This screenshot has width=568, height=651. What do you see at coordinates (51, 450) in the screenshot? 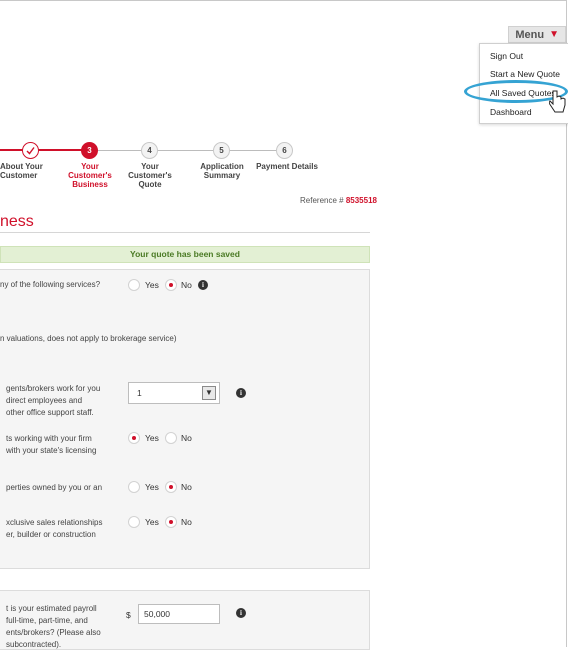
I see `question-licensed-line2: with your state's licensing` at bounding box center [51, 450].